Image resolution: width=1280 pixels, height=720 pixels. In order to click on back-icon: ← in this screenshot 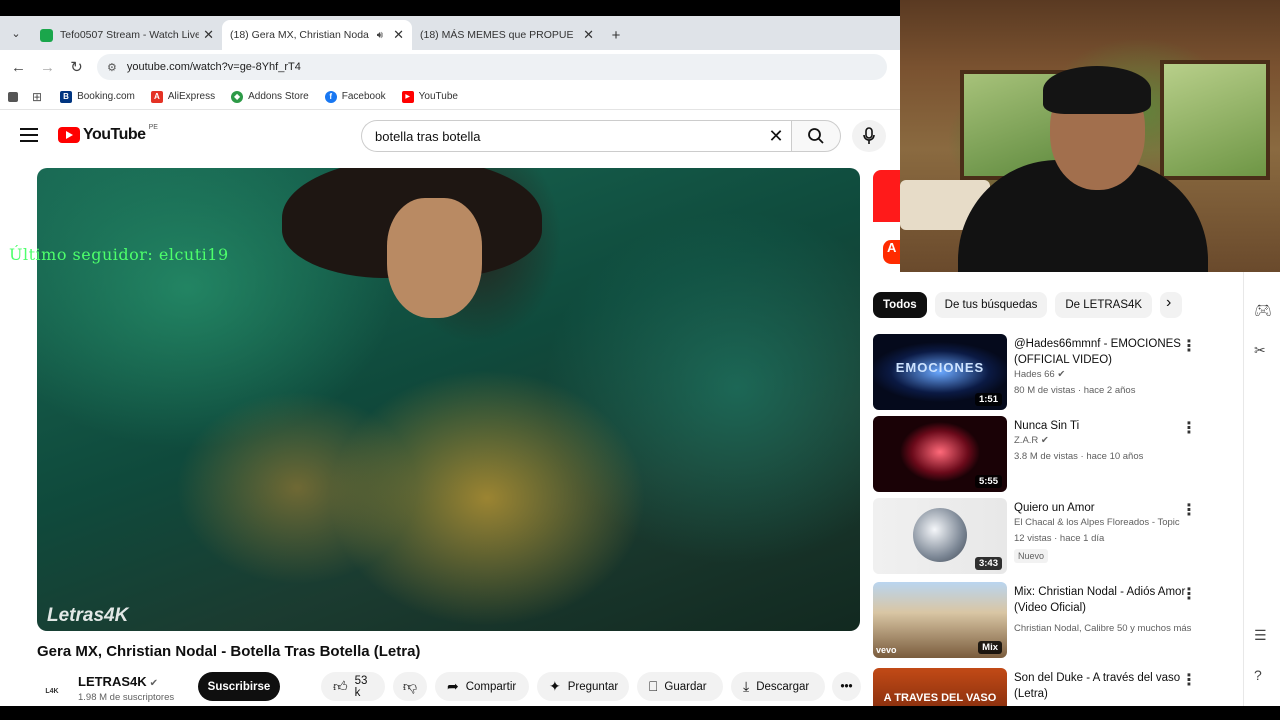, I will do `click(18, 67)`.